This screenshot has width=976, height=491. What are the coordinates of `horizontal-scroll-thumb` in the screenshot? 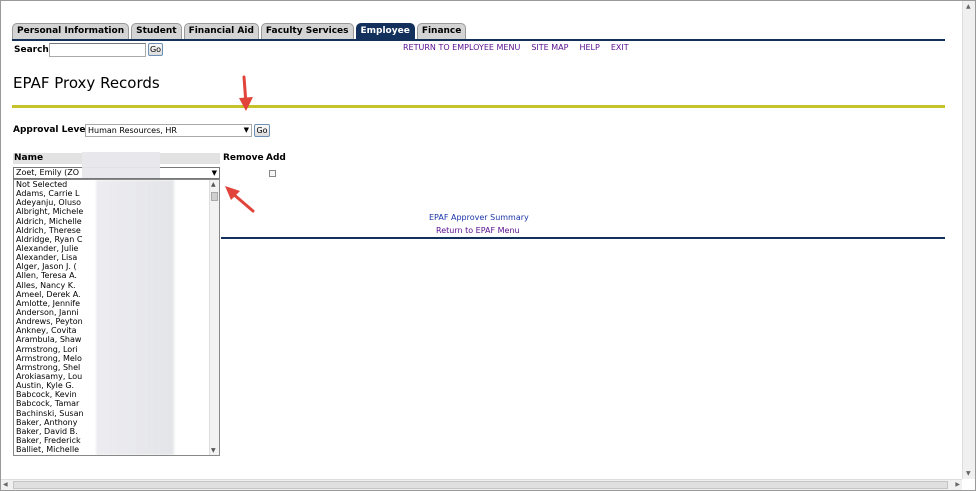 It's located at (480, 485).